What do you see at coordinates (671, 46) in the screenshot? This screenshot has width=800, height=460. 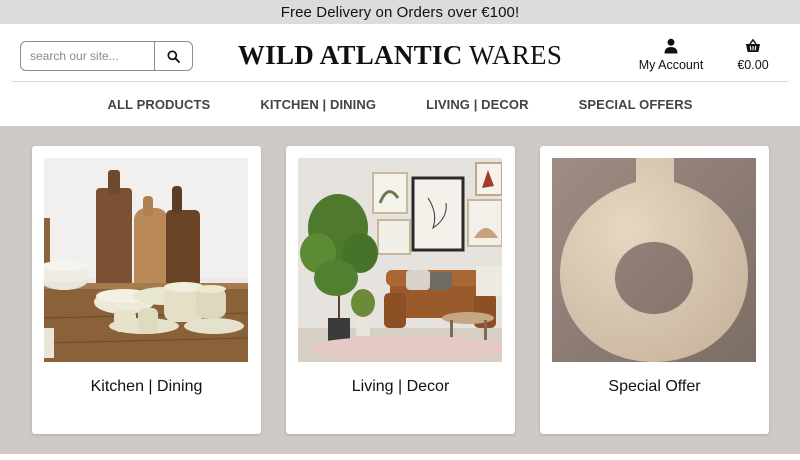 I see `person-icon` at bounding box center [671, 46].